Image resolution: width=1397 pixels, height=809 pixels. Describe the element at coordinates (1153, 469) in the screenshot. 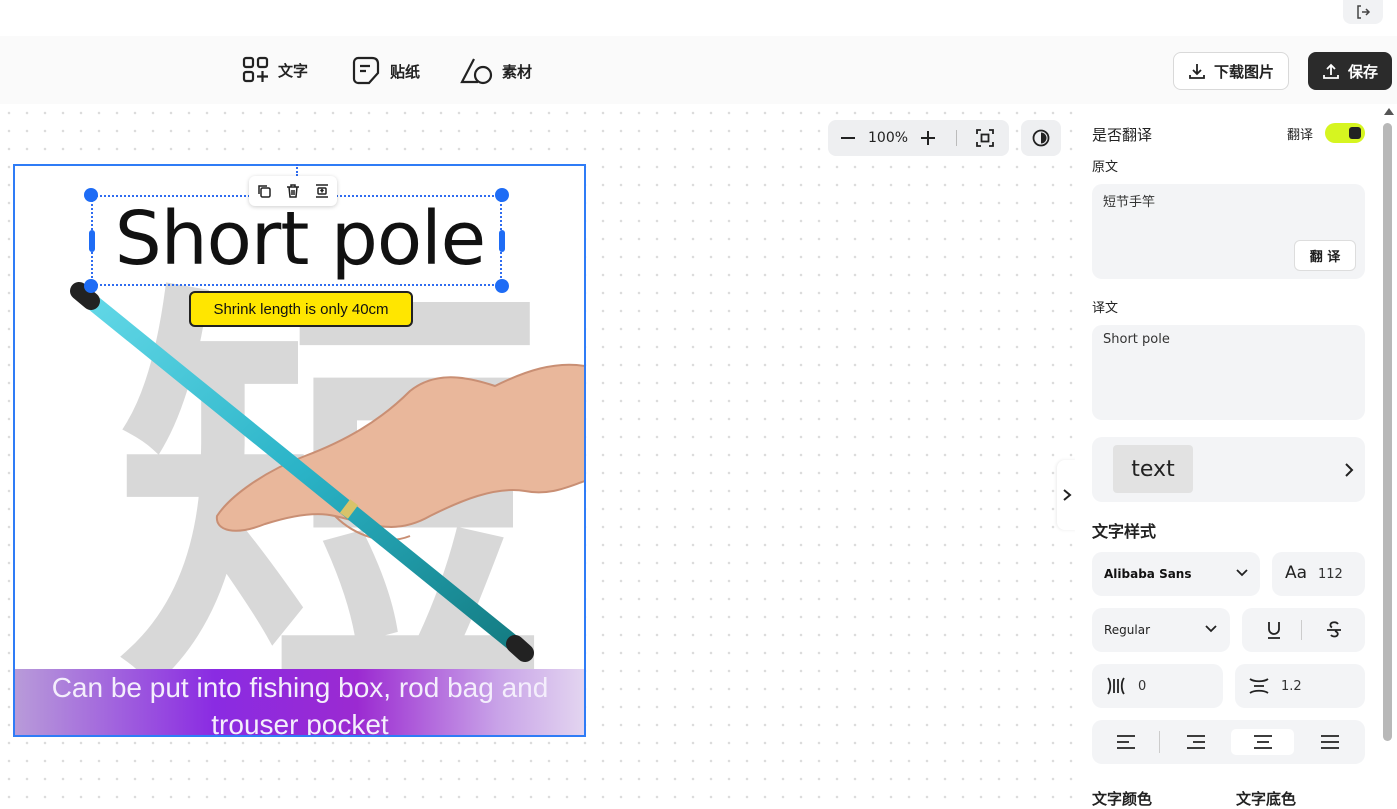

I see `text-preset-preview: text` at that location.